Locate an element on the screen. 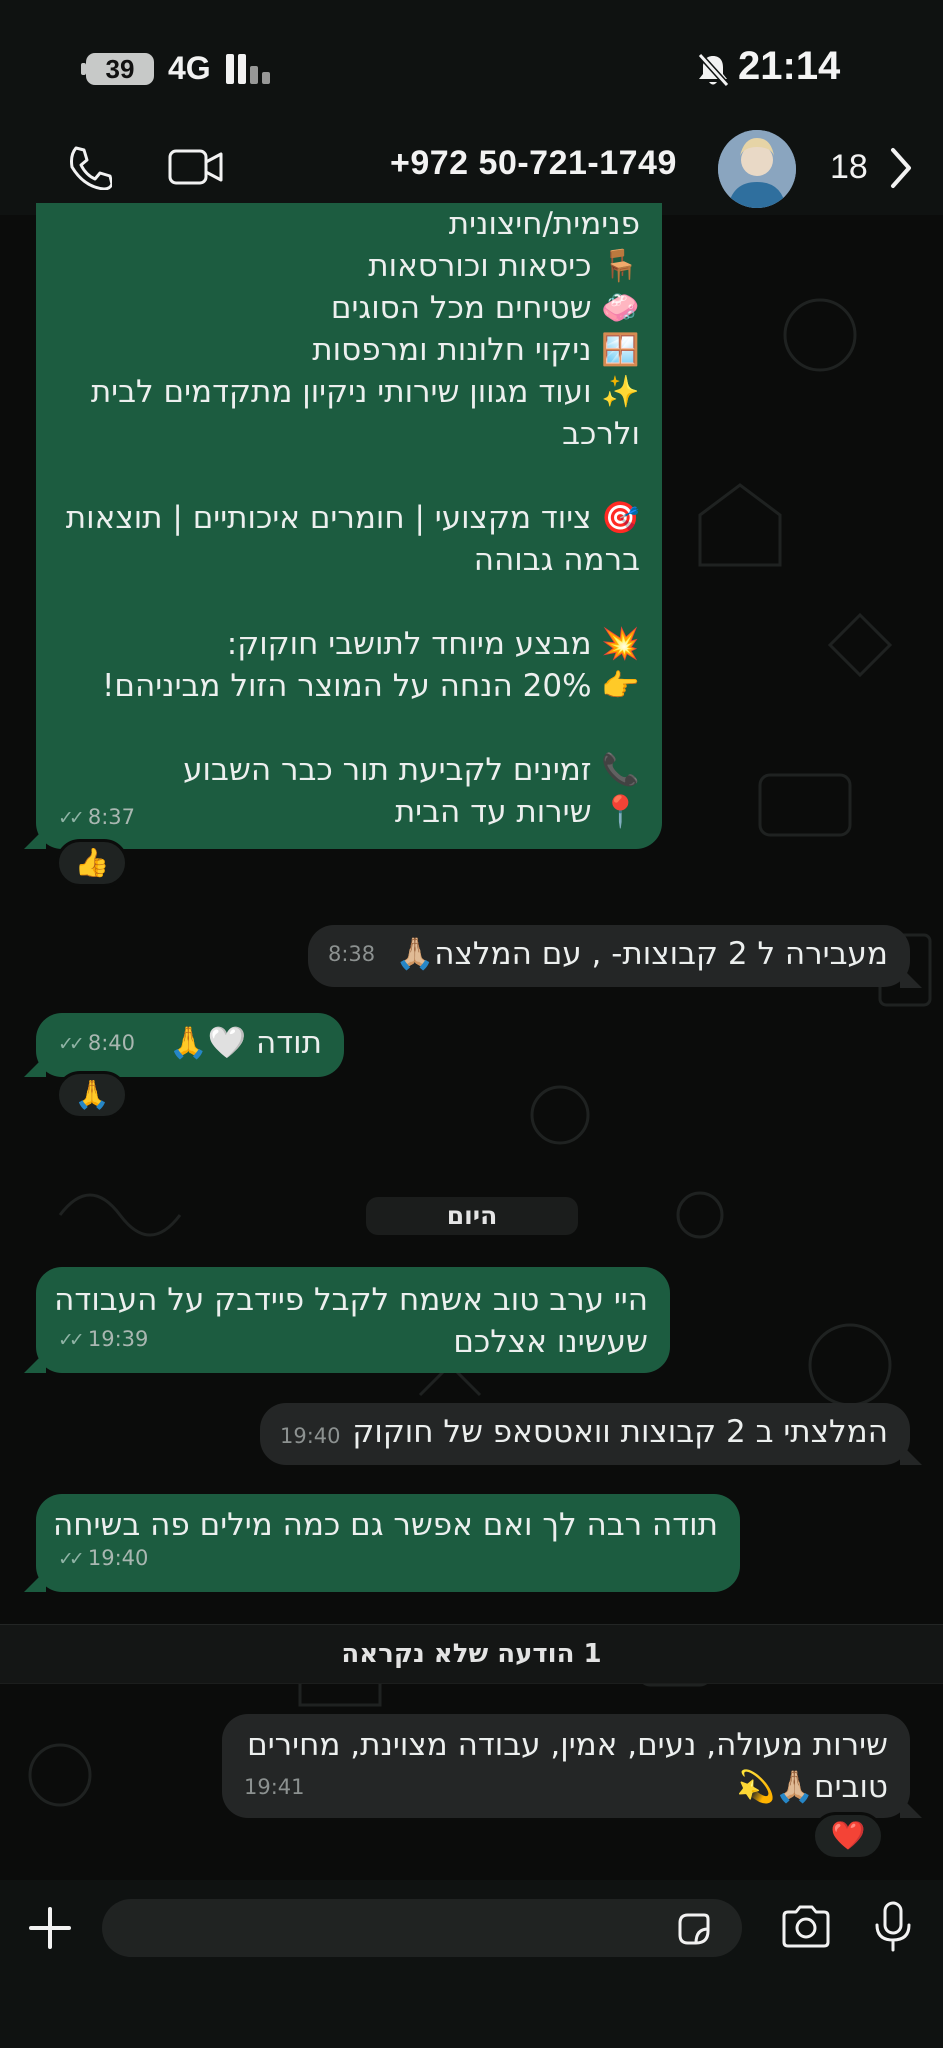  message-line: ולרכב is located at coordinates (601, 434).